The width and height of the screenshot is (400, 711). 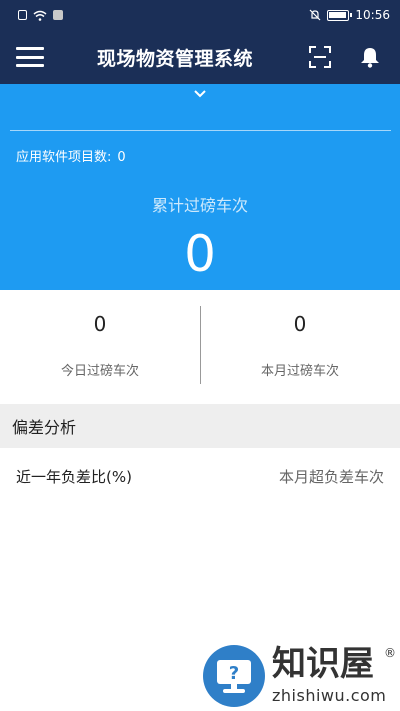 I want to click on total-weighing-label: 累计过磅车次, so click(x=199, y=205).